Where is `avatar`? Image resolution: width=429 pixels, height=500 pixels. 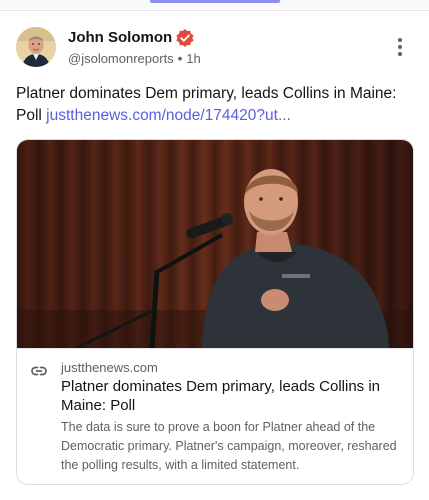 avatar is located at coordinates (36, 47).